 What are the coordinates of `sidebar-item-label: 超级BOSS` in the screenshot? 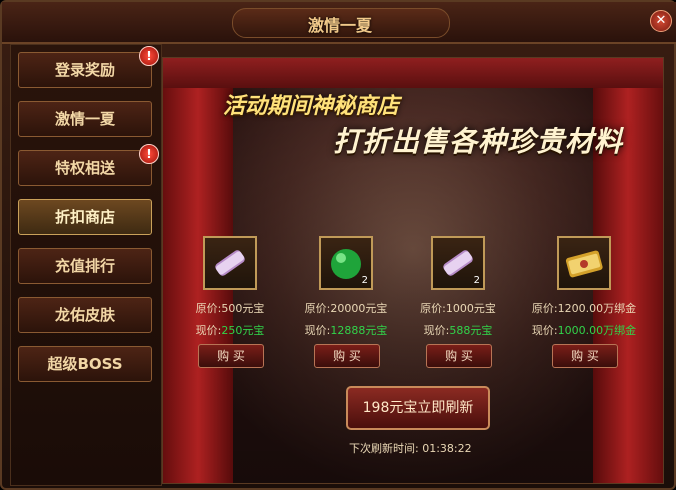 It's located at (85, 364).